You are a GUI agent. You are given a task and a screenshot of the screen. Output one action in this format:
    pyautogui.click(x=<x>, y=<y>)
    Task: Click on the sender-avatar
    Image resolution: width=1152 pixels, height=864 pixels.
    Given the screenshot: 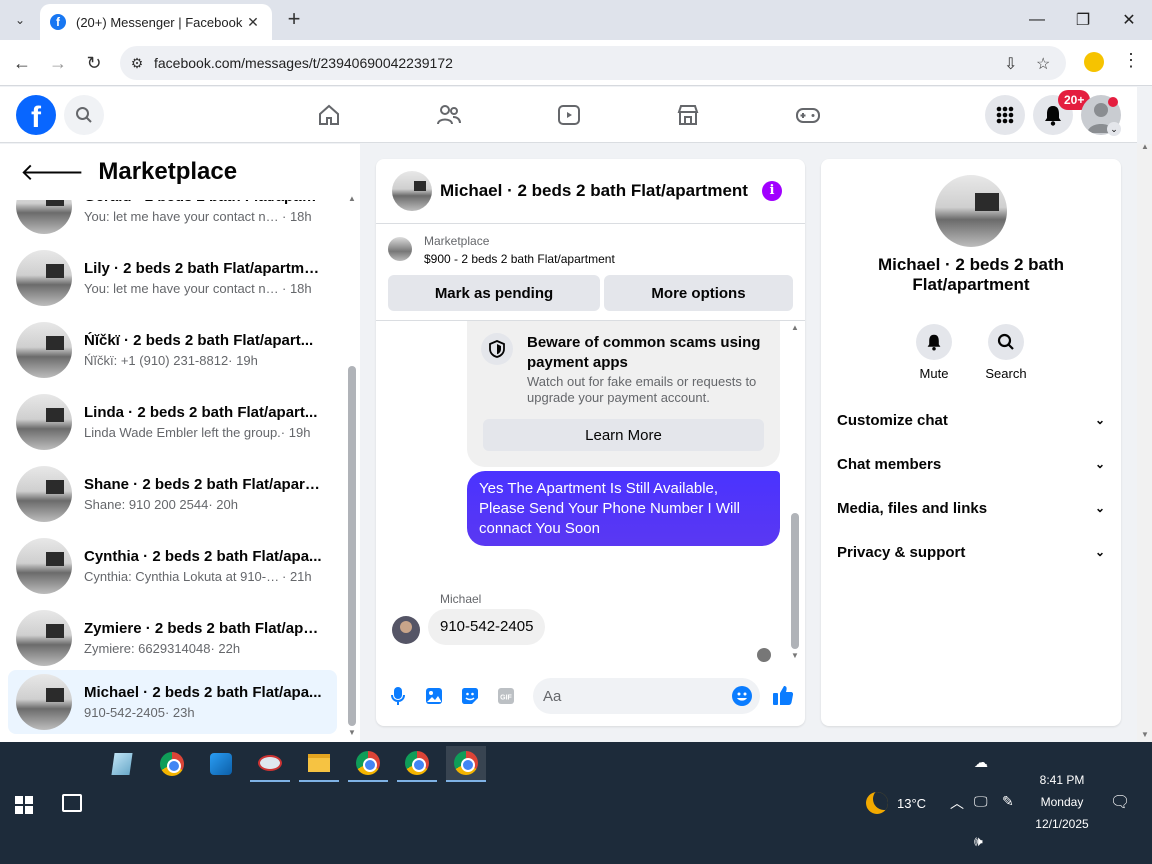 What is the action you would take?
    pyautogui.click(x=406, y=630)
    